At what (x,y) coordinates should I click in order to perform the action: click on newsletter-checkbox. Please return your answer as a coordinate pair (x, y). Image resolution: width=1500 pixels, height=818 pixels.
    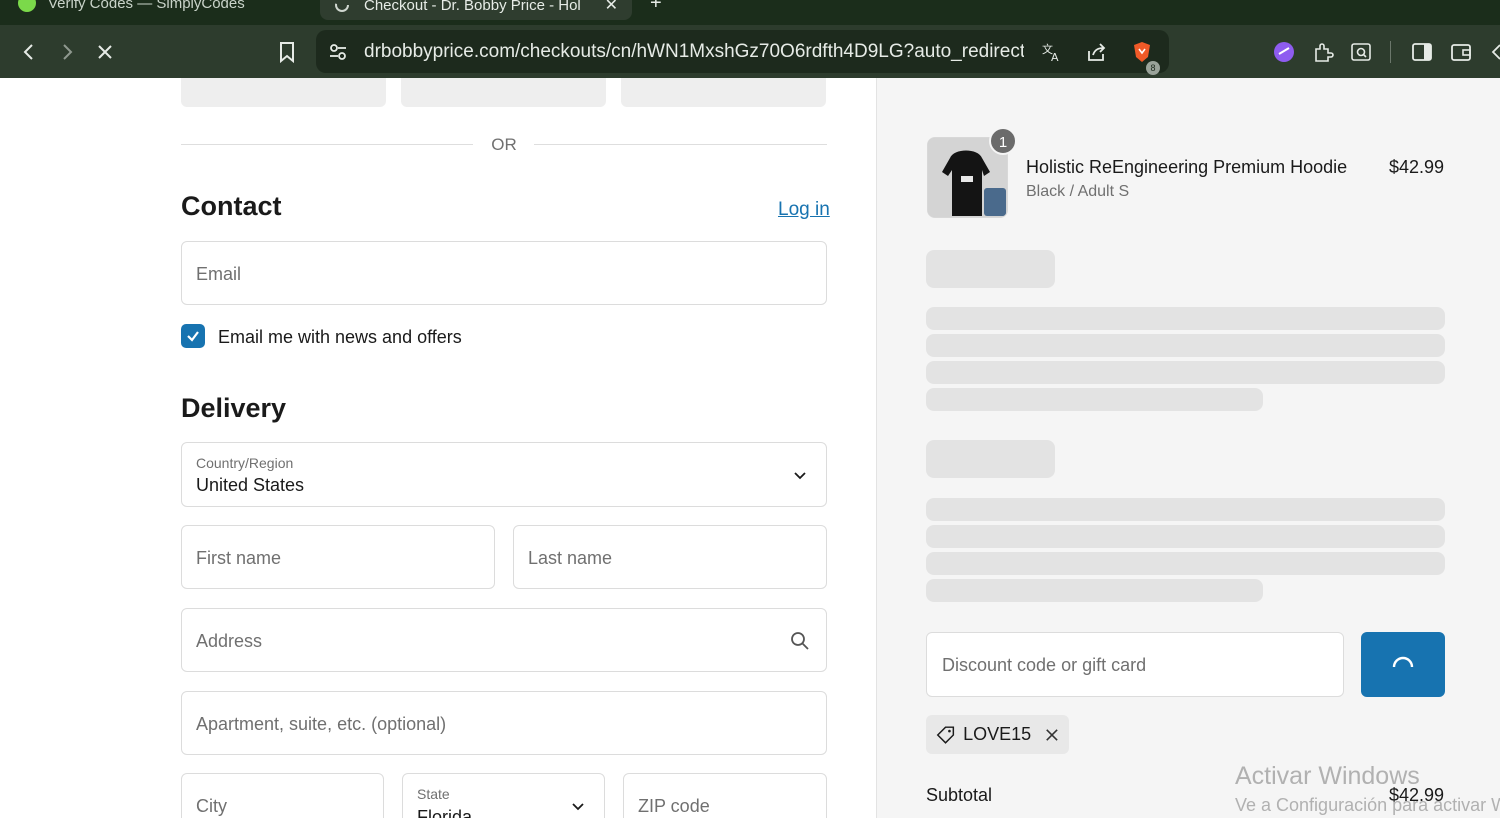
    Looking at the image, I should click on (193, 336).